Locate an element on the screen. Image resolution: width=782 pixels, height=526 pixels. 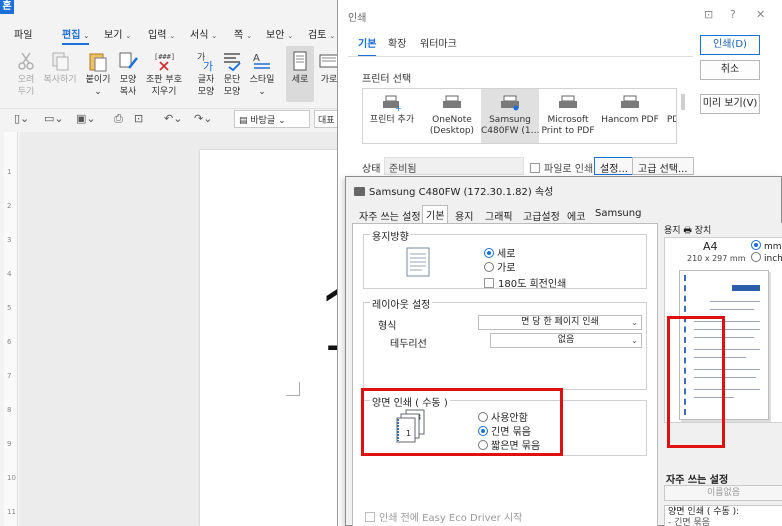
menu-edit: 편집 ⌄ is located at coordinates (76, 35).